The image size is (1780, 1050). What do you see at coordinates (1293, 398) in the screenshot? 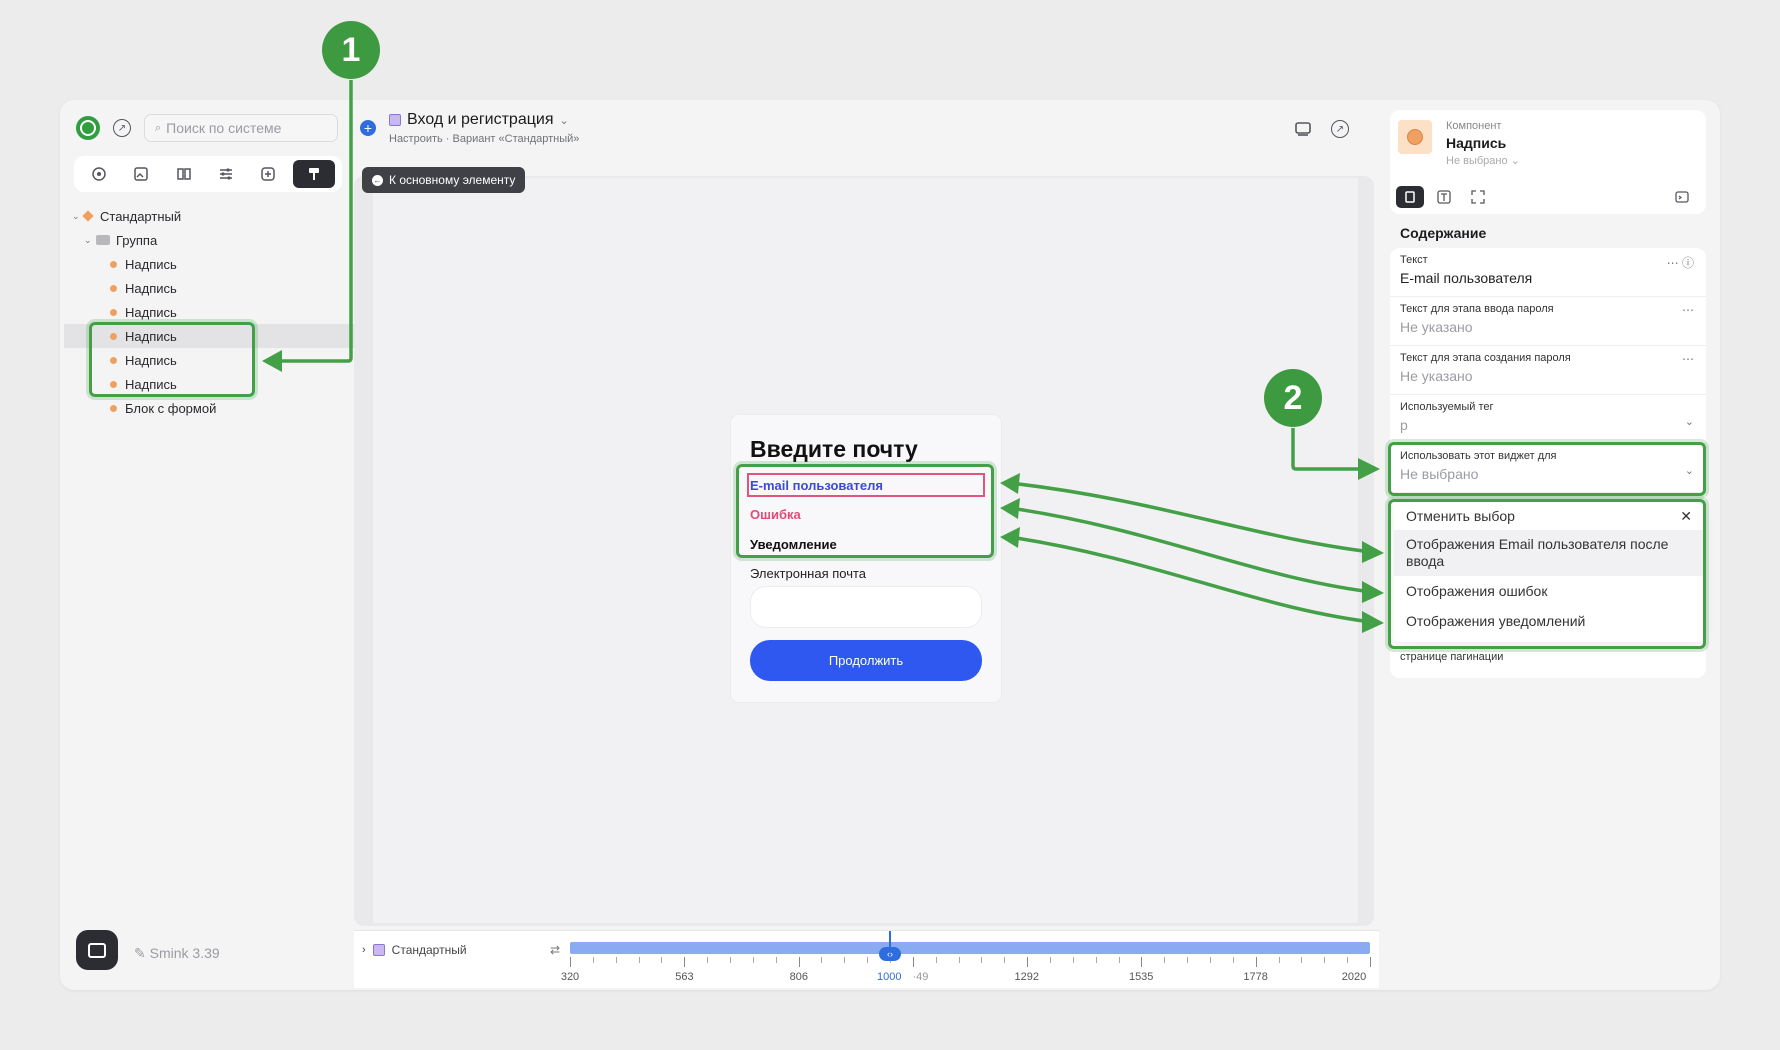
I see `annotation-callout-2: 2` at bounding box center [1293, 398].